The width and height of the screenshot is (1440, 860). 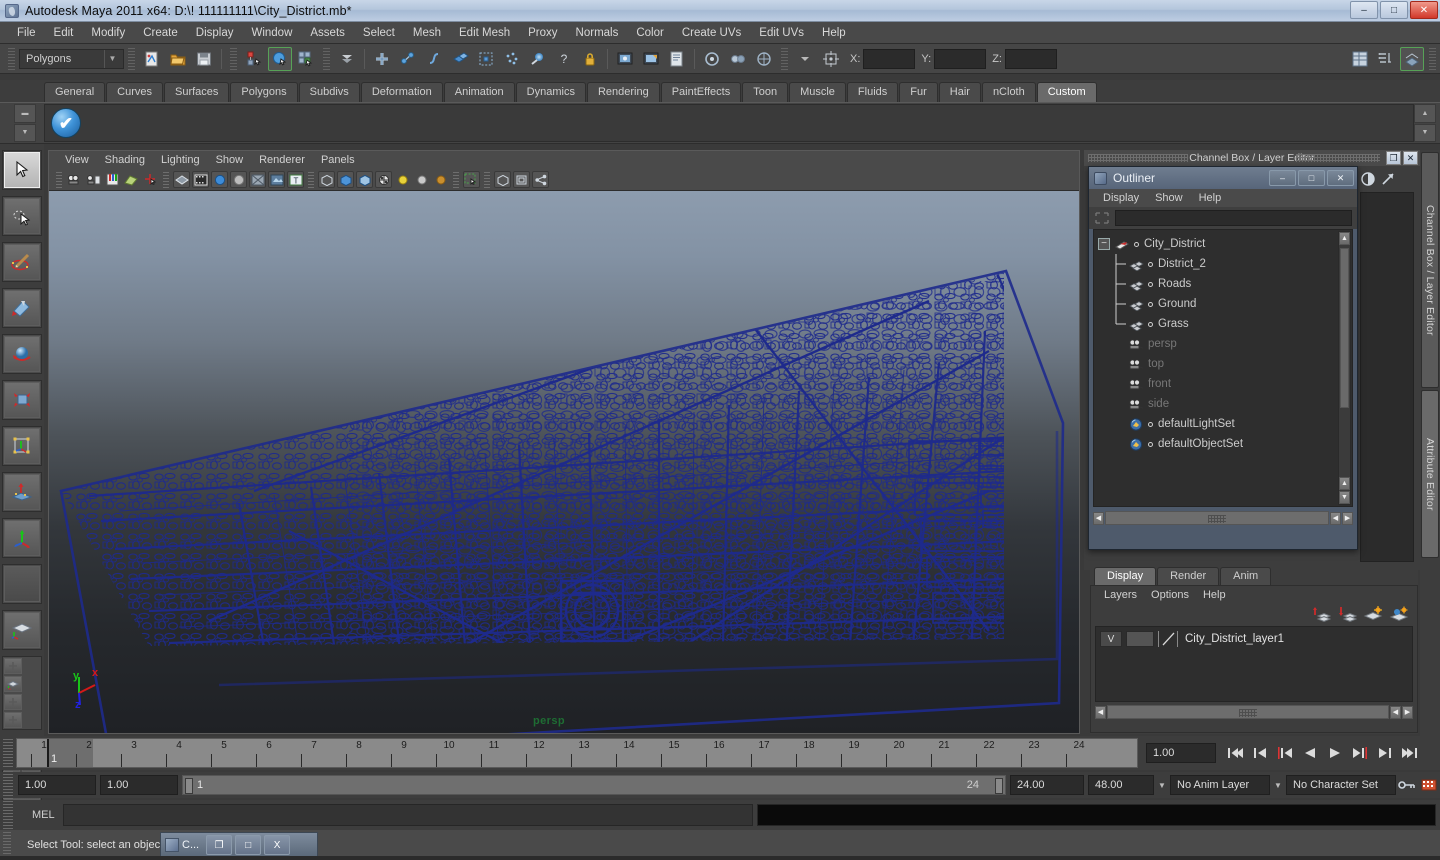 I want to click on show-tool-settings-button, so click(x=1412, y=58).